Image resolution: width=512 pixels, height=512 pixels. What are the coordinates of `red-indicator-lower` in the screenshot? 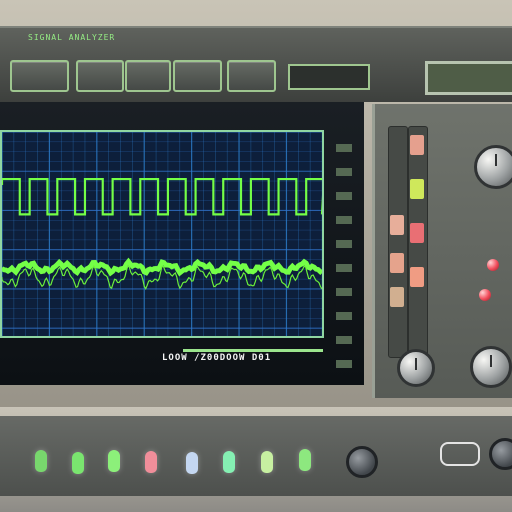 It's located at (485, 295).